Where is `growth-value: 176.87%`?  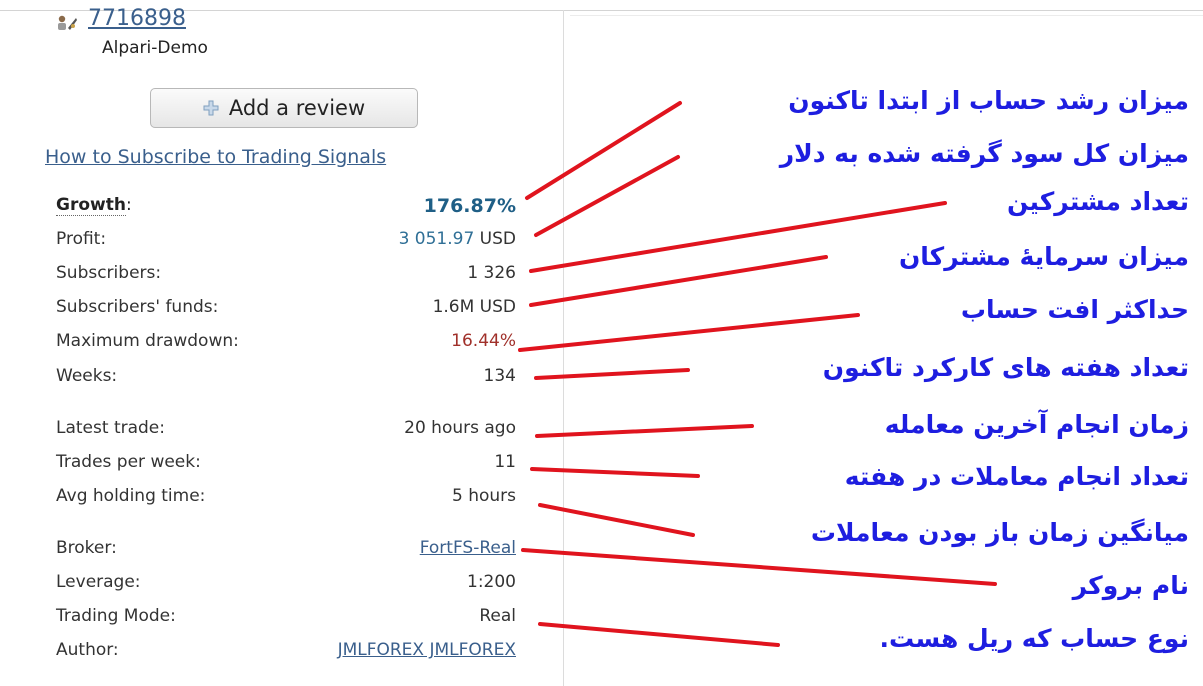
growth-value: 176.87% is located at coordinates (469, 206).